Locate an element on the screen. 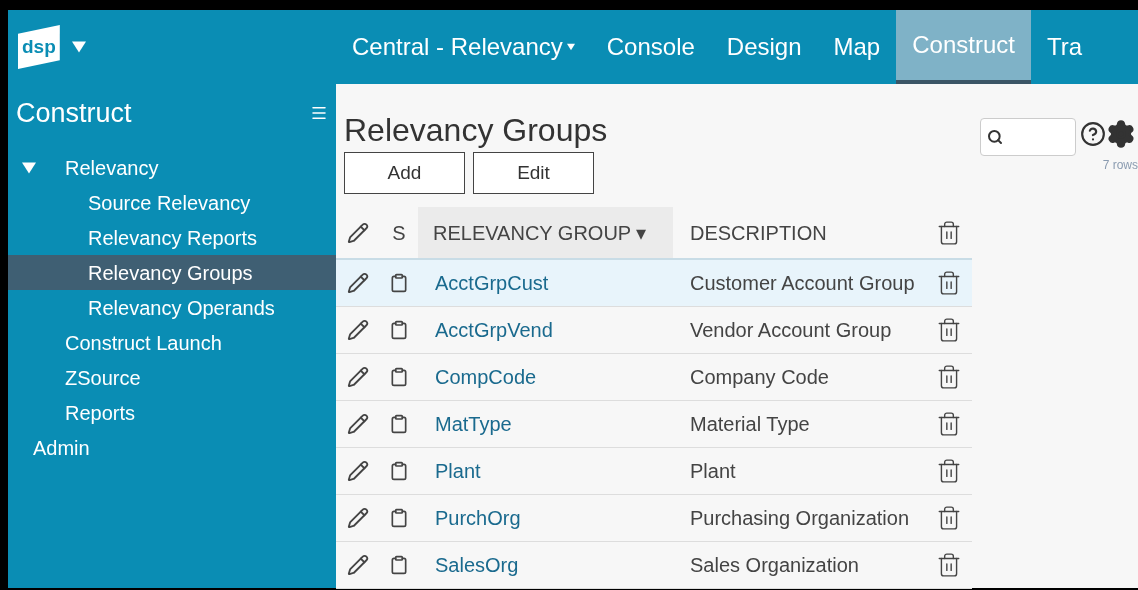  table-cell: AcctGrpVend is located at coordinates (494, 330).